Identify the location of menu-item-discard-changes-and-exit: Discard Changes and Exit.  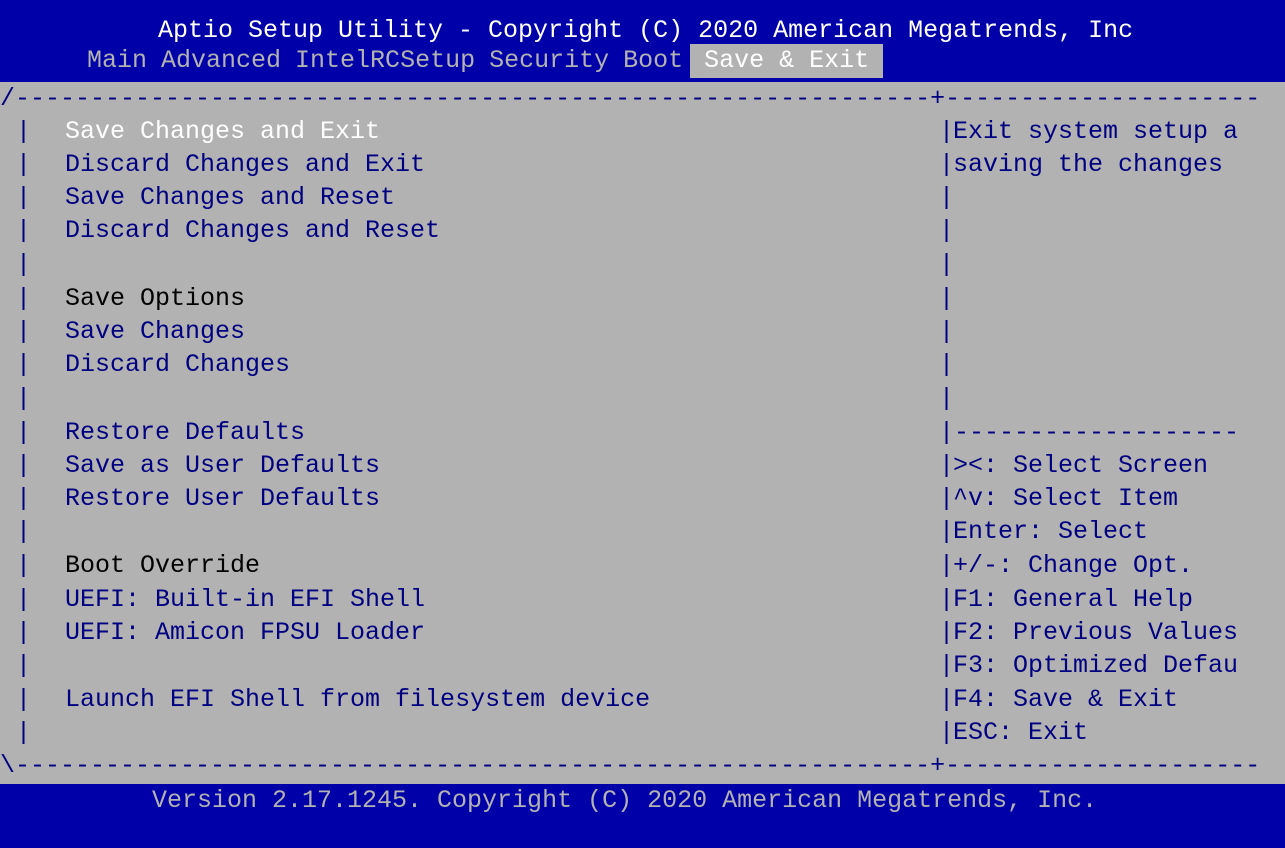
(245, 164).